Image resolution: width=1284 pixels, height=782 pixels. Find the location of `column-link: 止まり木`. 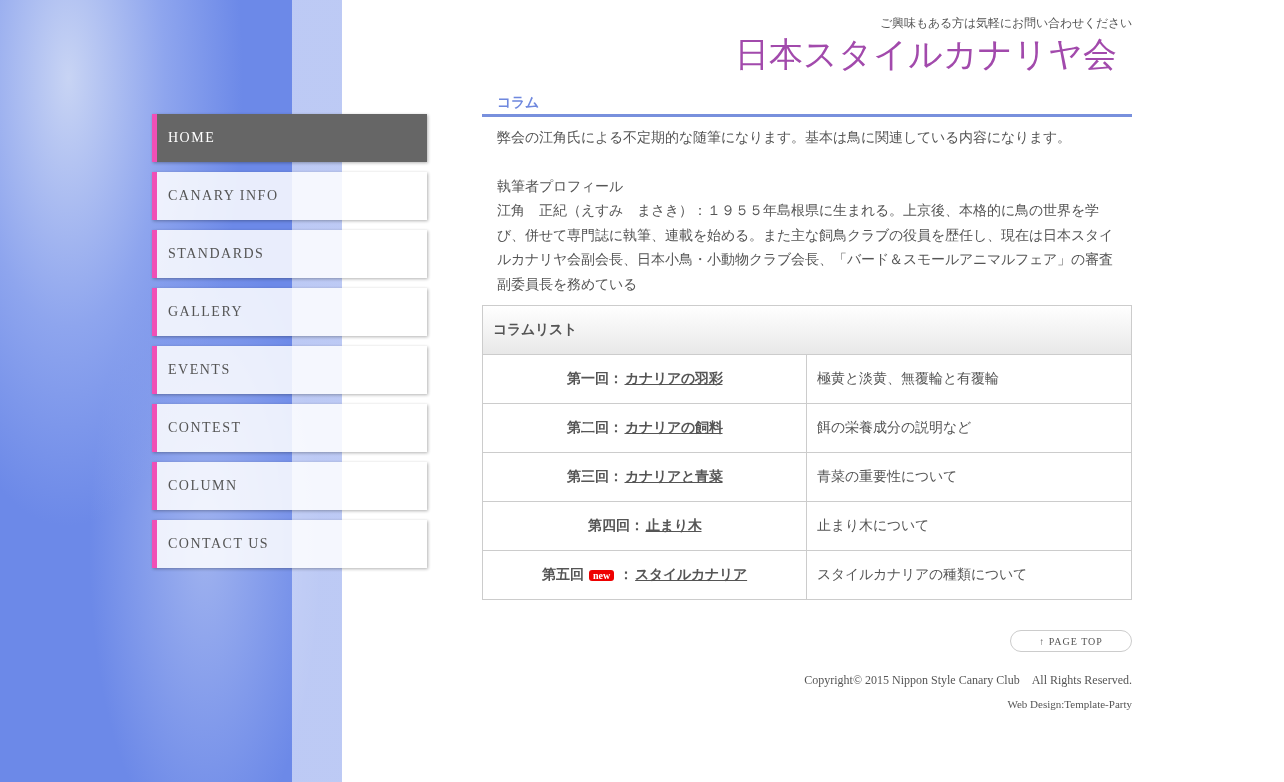

column-link: 止まり木 is located at coordinates (673, 526).